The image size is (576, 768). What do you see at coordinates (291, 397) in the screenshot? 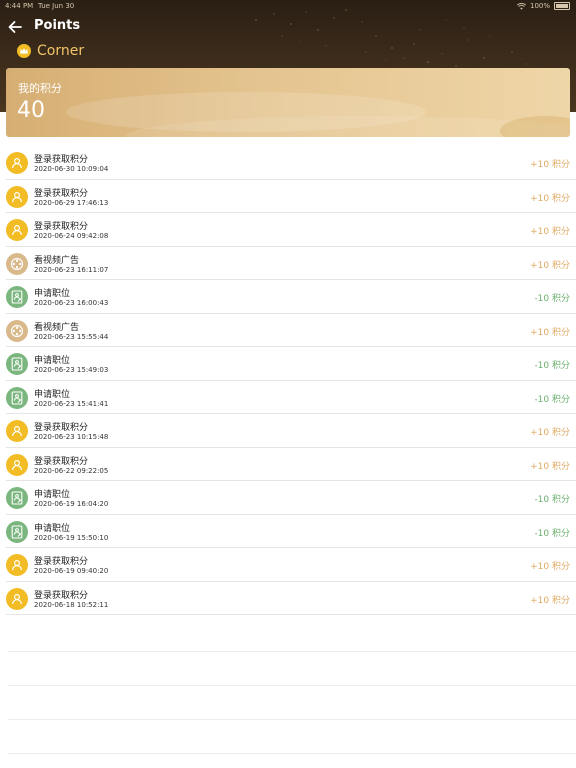
I see `record-row: 申请职位 2020-06-23 15:41:41 -10 积分` at bounding box center [291, 397].